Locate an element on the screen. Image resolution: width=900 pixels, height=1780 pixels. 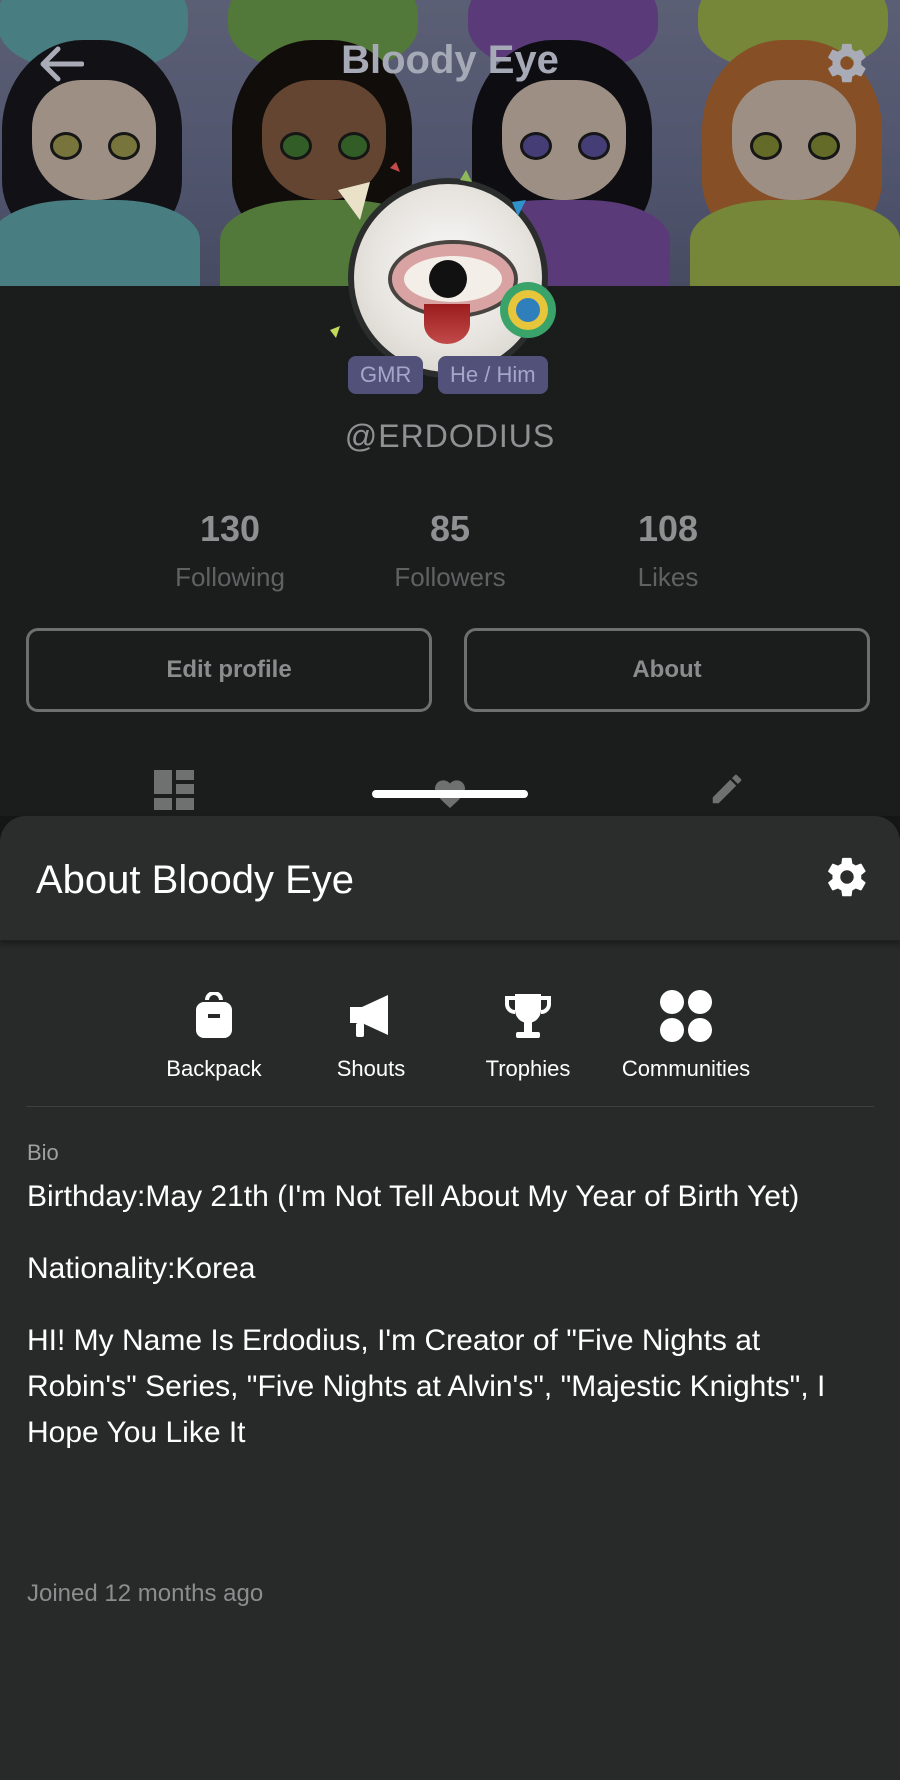
user-handle: @ERDODIUS is located at coordinates (450, 436).